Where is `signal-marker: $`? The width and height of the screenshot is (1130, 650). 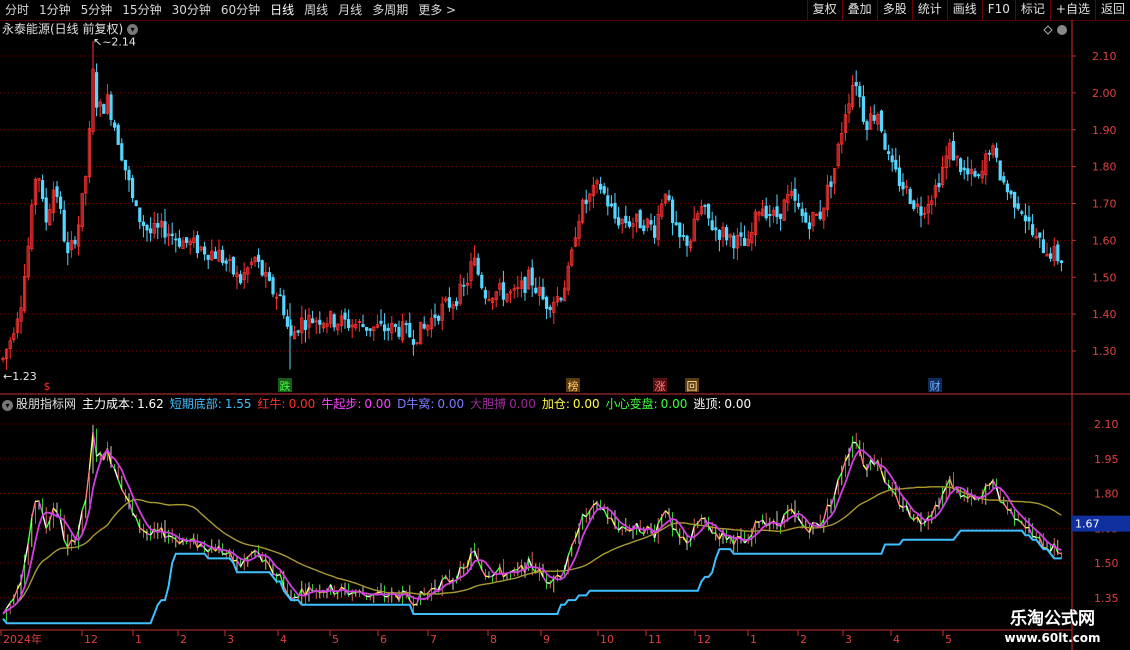
signal-marker: $ is located at coordinates (47, 386).